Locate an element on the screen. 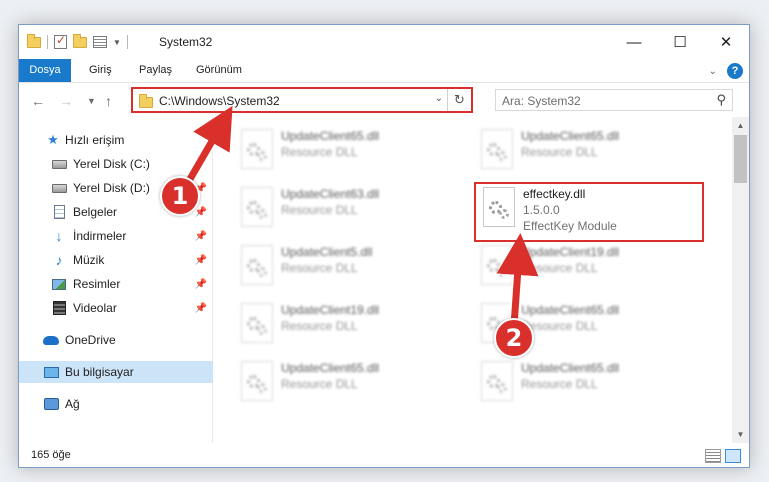 The height and width of the screenshot is (482, 769). search-placeholder: Ara: System32 is located at coordinates (541, 101).